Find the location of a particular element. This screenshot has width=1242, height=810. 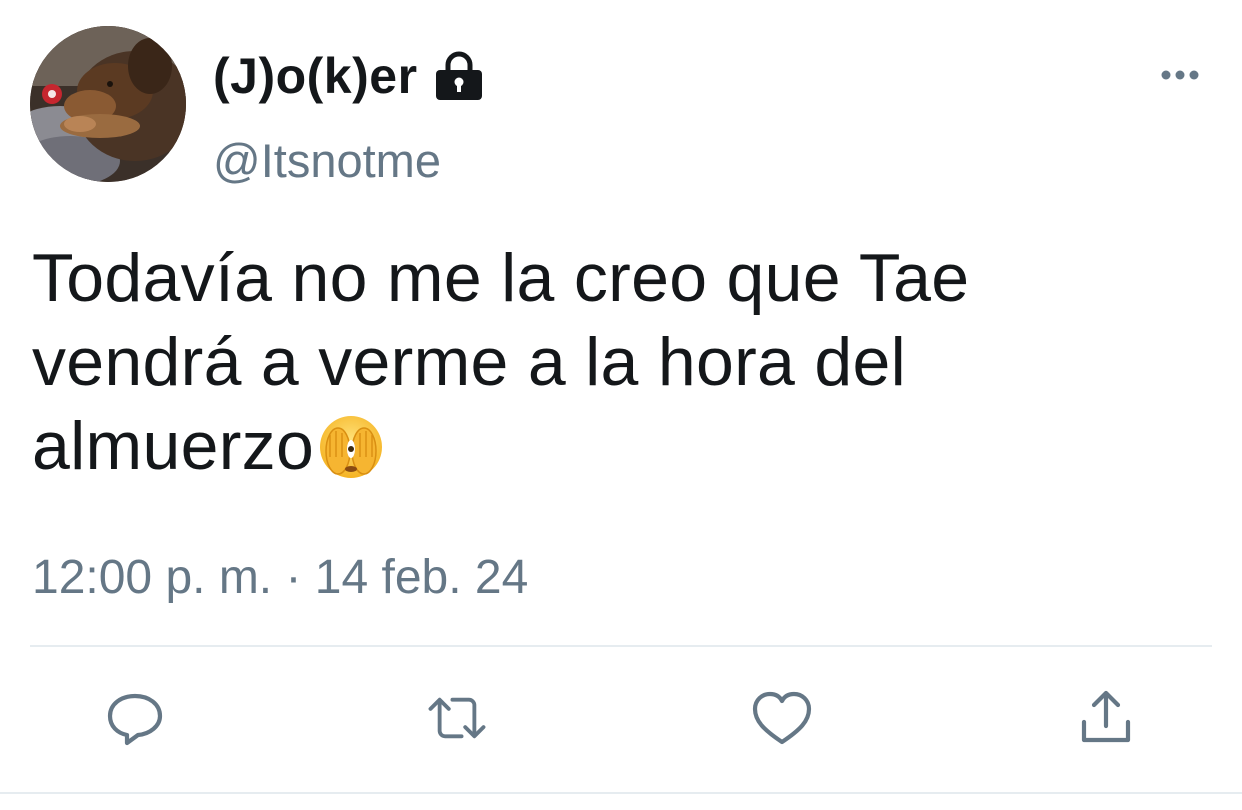

tweet-text-line-last: almuerzo is located at coordinates (607, 446).